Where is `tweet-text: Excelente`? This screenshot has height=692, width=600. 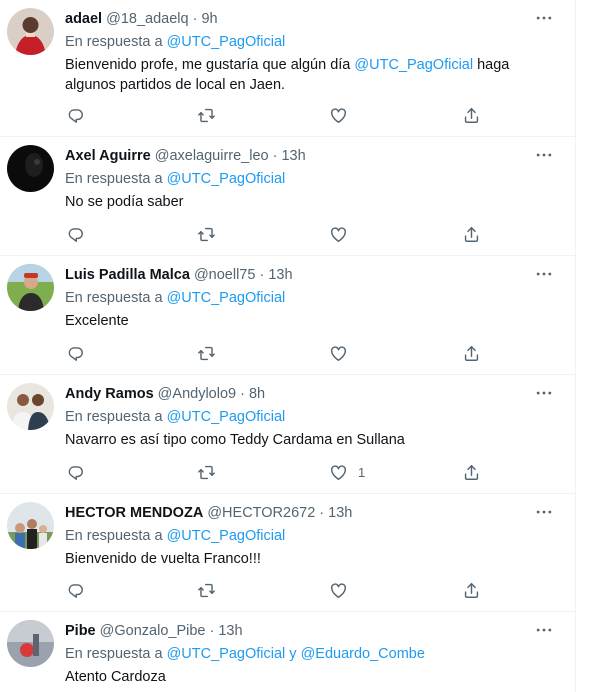
tweet-text: Excelente is located at coordinates (97, 321).